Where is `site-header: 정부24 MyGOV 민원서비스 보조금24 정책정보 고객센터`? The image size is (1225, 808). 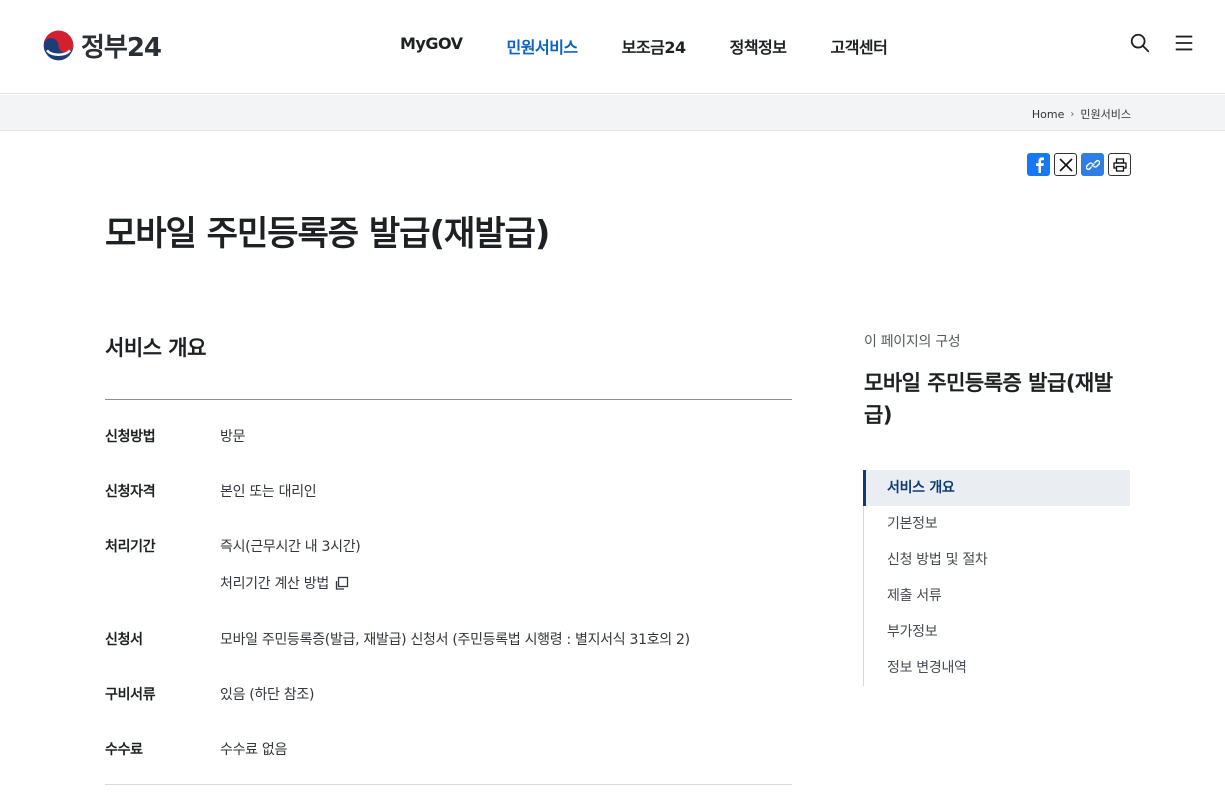
site-header: 정부24 MyGOV 민원서비스 보조금24 정책정보 고객센터 is located at coordinates (612, 47).